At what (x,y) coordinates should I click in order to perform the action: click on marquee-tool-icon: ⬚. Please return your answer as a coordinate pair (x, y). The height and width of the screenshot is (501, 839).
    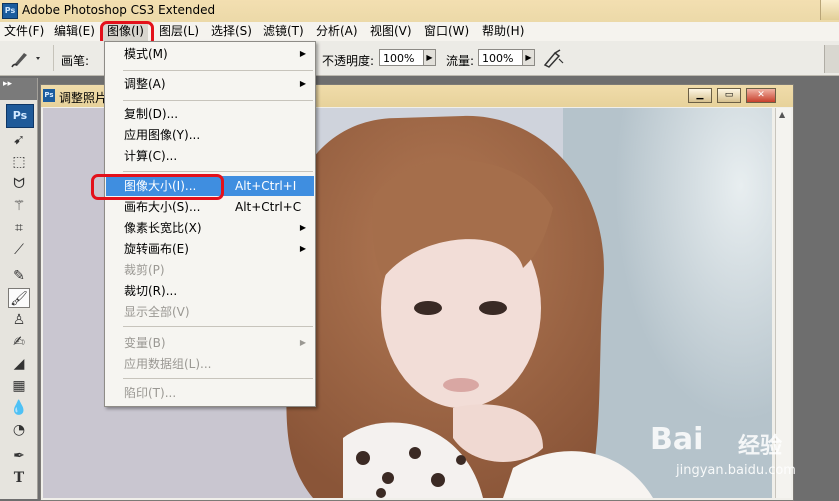
    Looking at the image, I should click on (19, 162).